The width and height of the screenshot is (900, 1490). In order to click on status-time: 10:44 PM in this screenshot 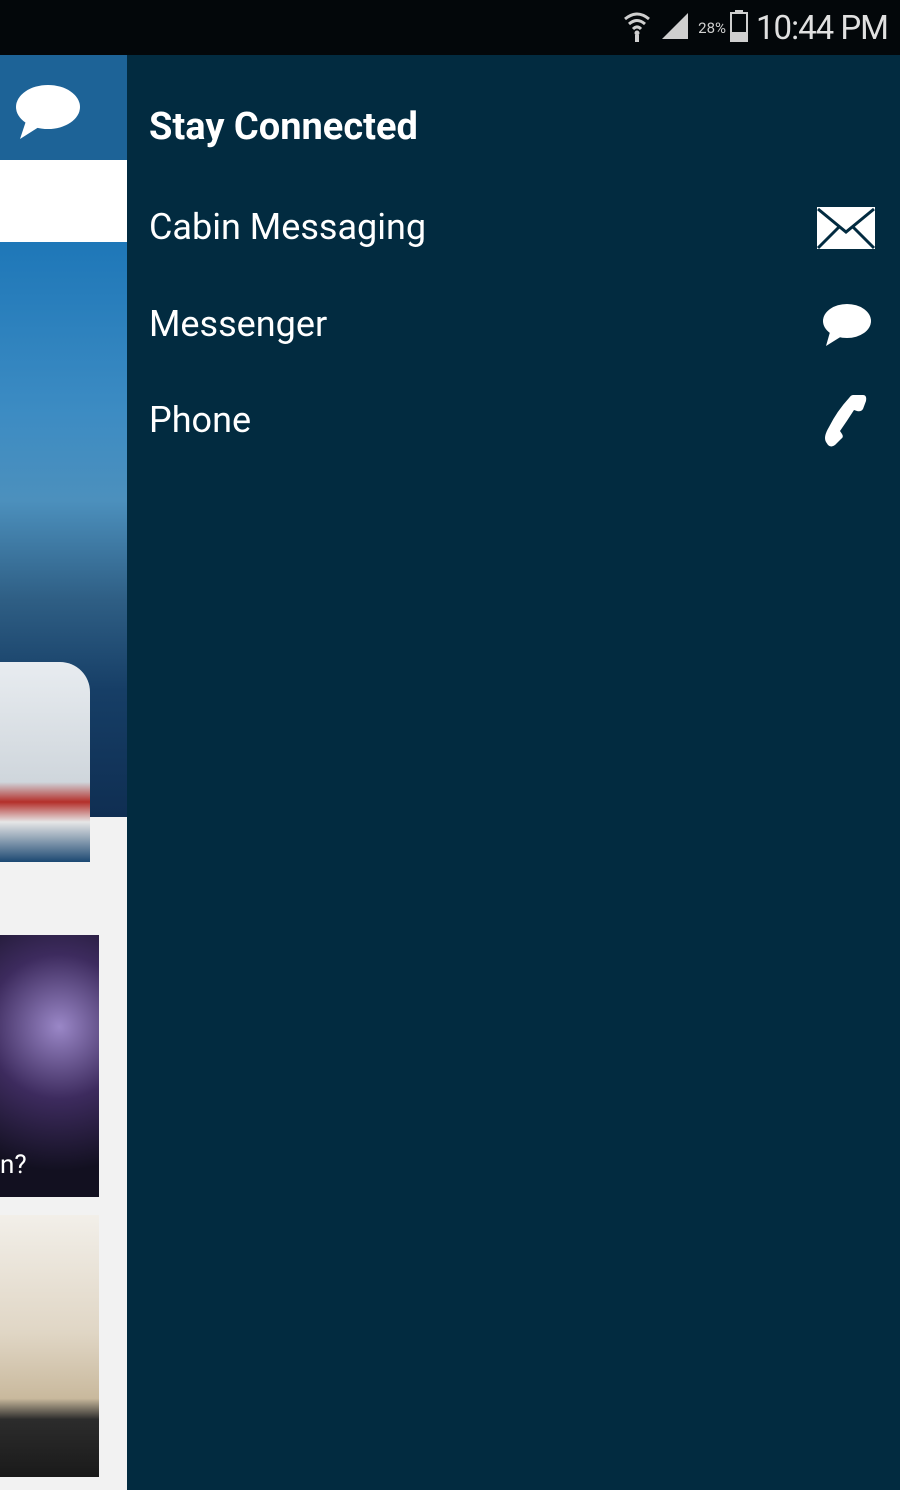, I will do `click(822, 28)`.